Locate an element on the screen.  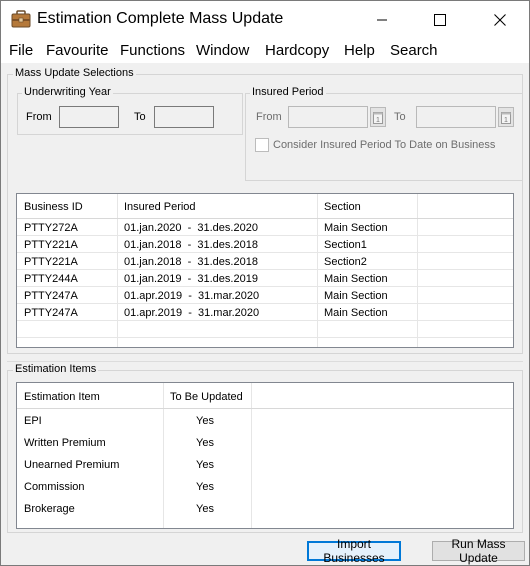
pane-splitter is located at coordinates (265, 361).